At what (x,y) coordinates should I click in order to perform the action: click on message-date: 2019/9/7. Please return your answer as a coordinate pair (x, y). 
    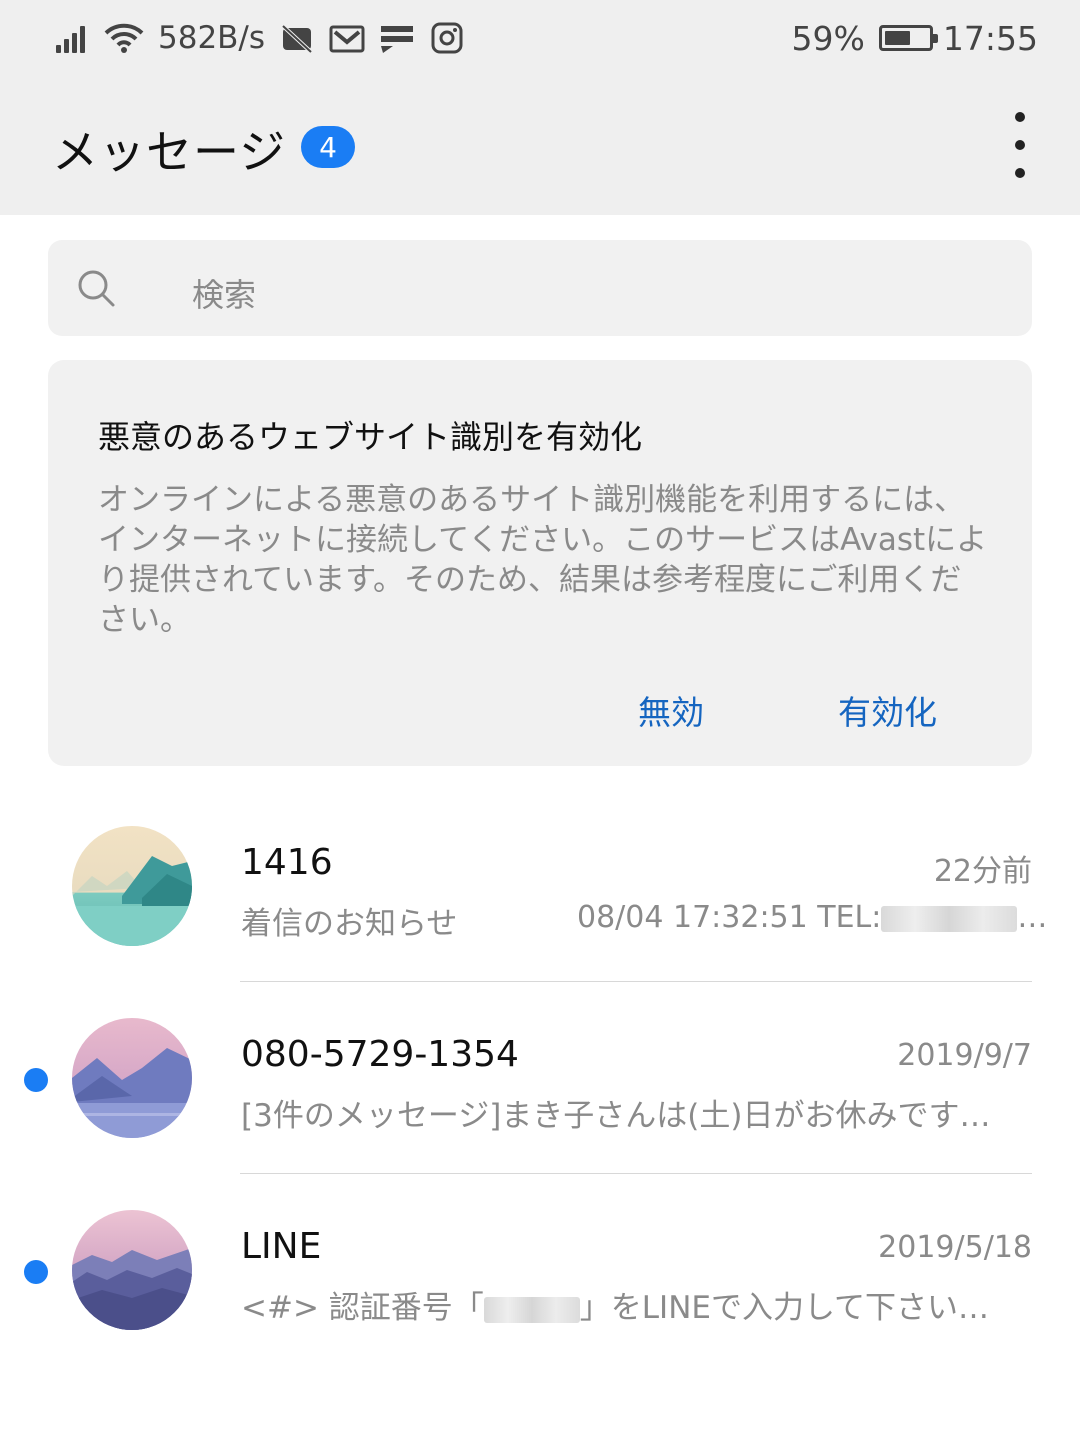
    Looking at the image, I should click on (964, 1055).